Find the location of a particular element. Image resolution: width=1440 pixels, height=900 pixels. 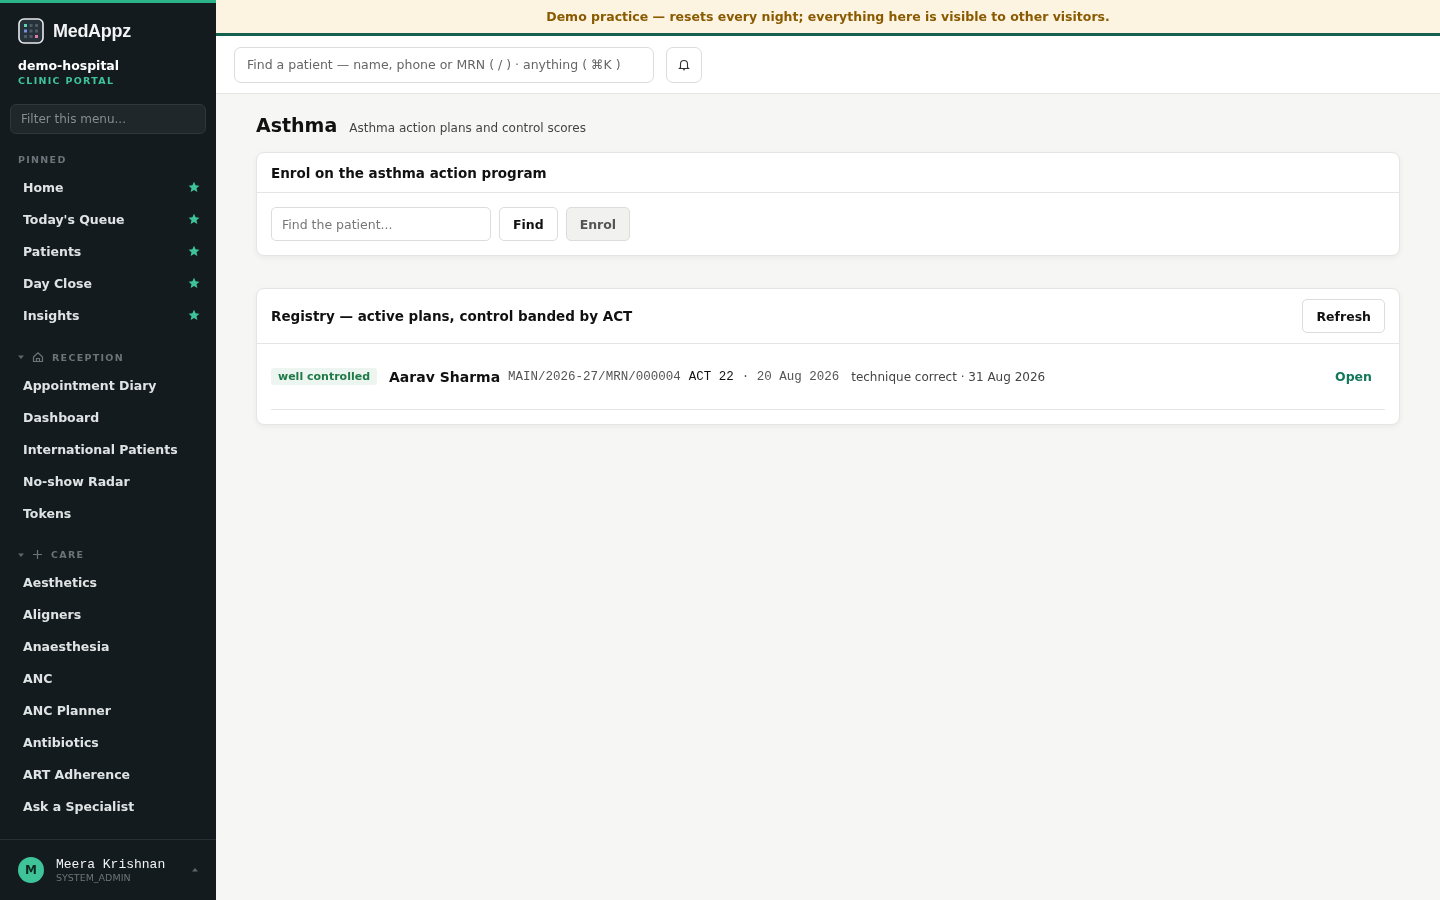

section-title: CARE is located at coordinates (68, 554).